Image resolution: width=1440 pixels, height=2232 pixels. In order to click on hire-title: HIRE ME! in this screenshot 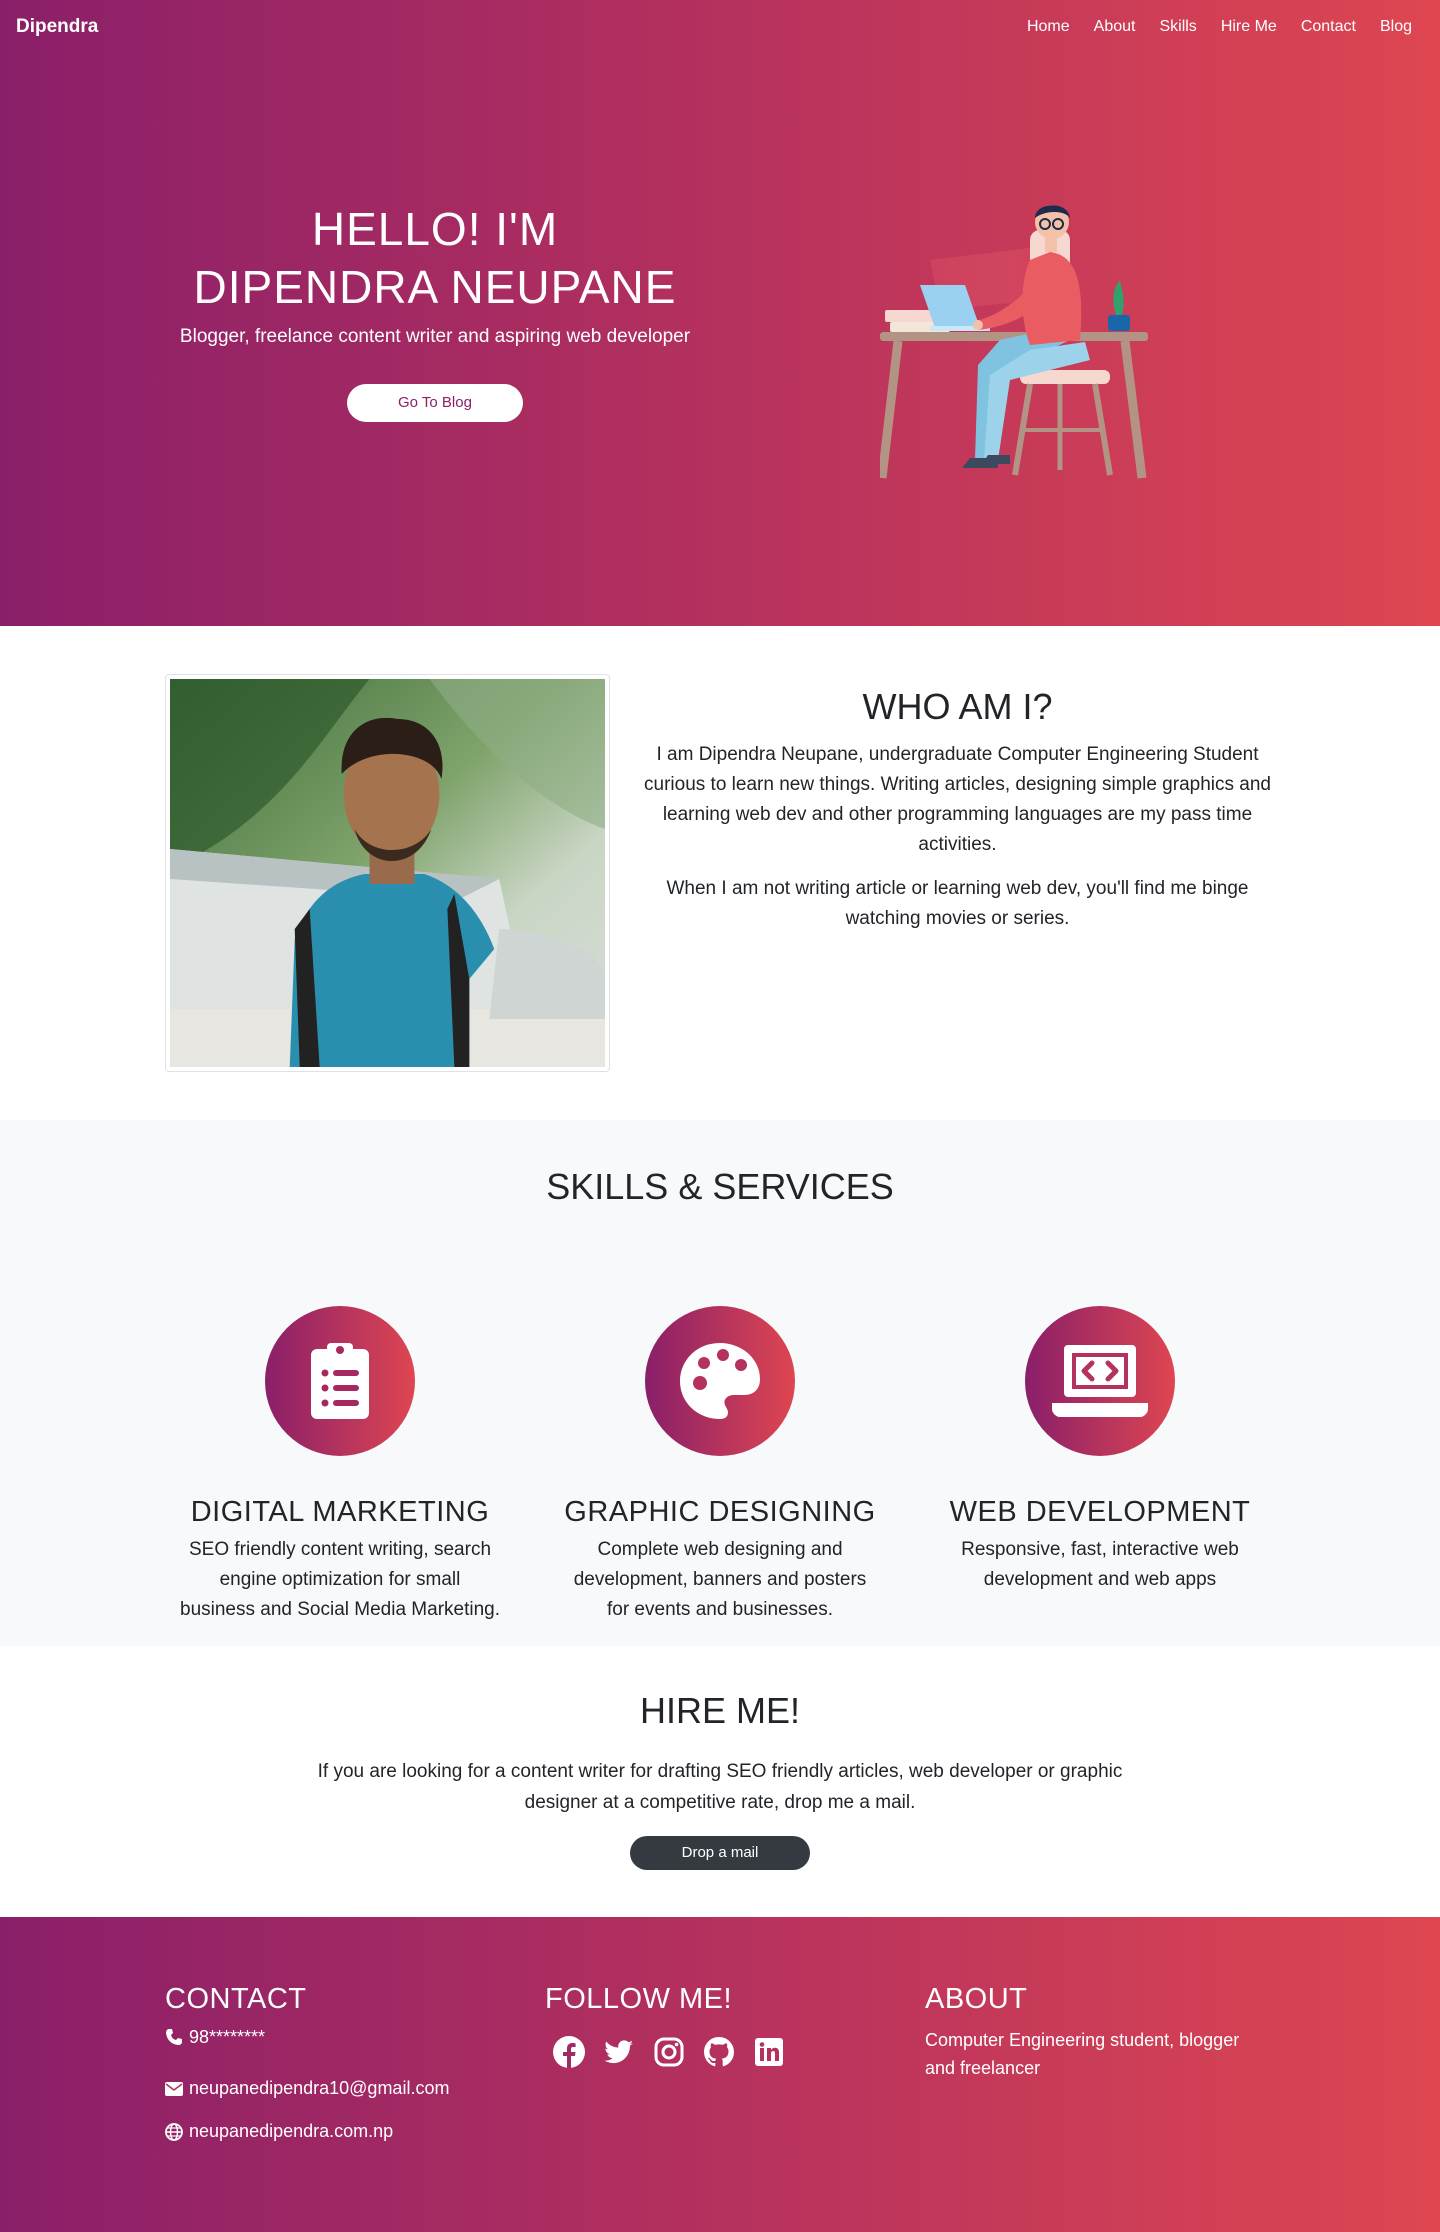, I will do `click(719, 1710)`.